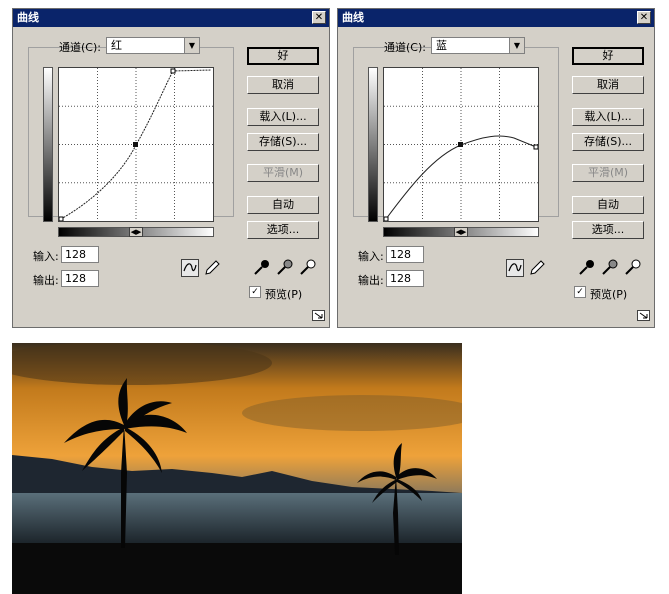 The image size is (669, 594). Describe the element at coordinates (441, 45) in the screenshot. I see `channel-select-value: 蓝` at that location.